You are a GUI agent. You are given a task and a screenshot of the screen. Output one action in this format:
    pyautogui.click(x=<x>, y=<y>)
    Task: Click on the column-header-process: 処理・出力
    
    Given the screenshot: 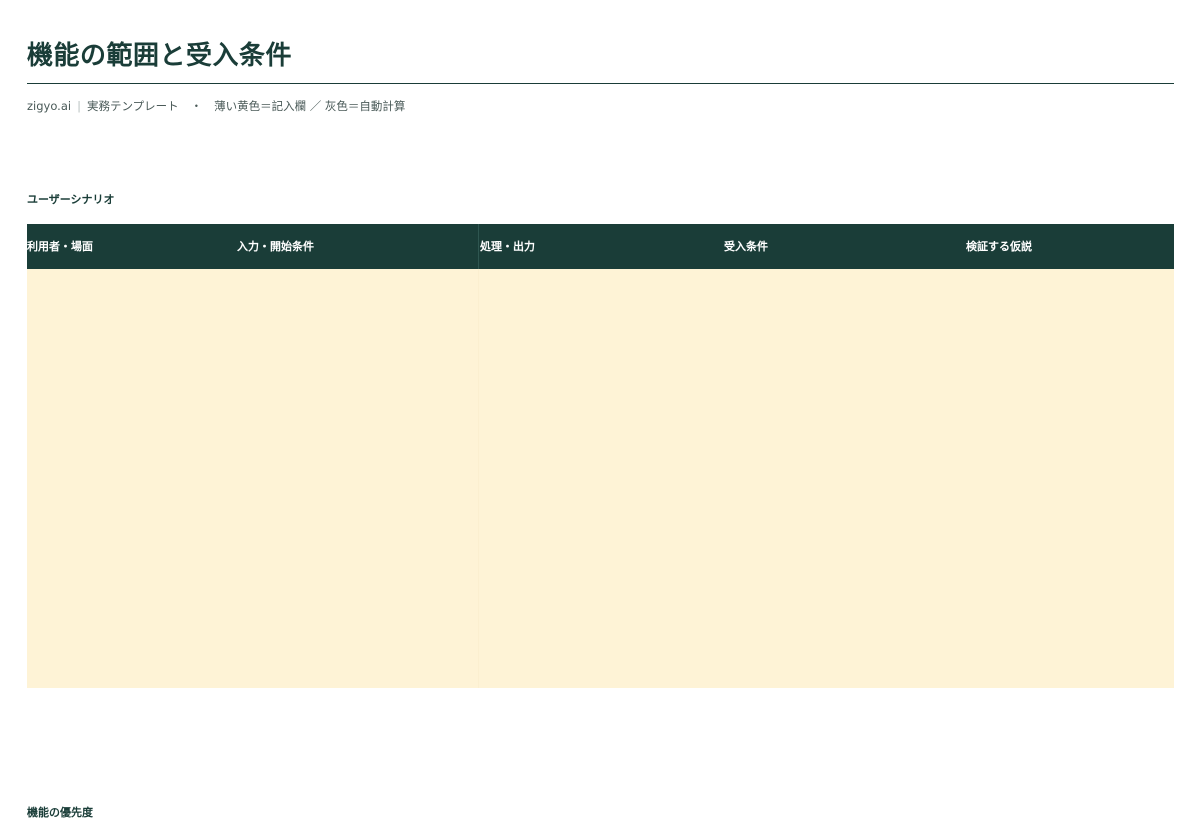 What is the action you would take?
    pyautogui.click(x=507, y=246)
    